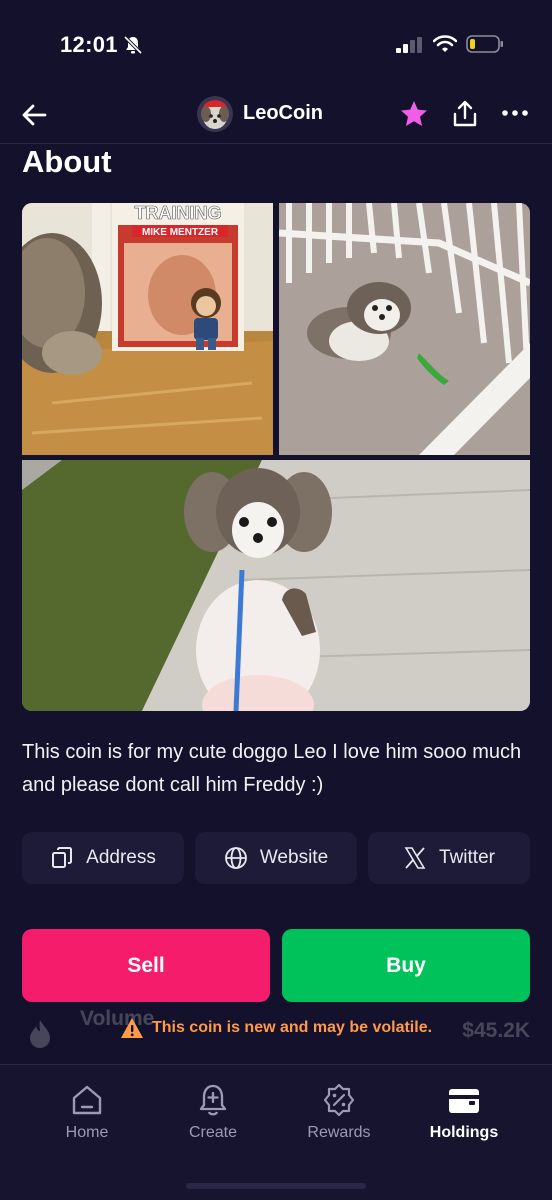  I want to click on back-arrow-icon, so click(35, 115).